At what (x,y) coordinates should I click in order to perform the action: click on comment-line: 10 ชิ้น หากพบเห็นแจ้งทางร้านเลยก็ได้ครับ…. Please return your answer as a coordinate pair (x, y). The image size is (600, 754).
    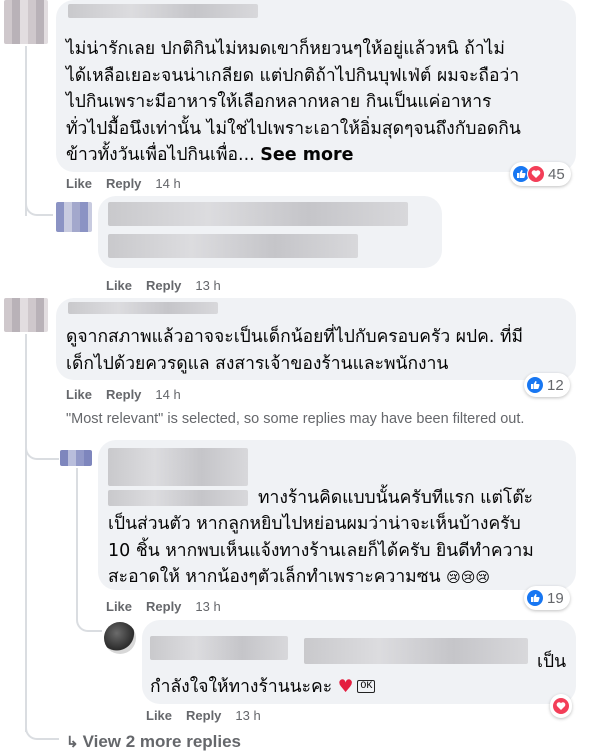
    Looking at the image, I should click on (321, 550).